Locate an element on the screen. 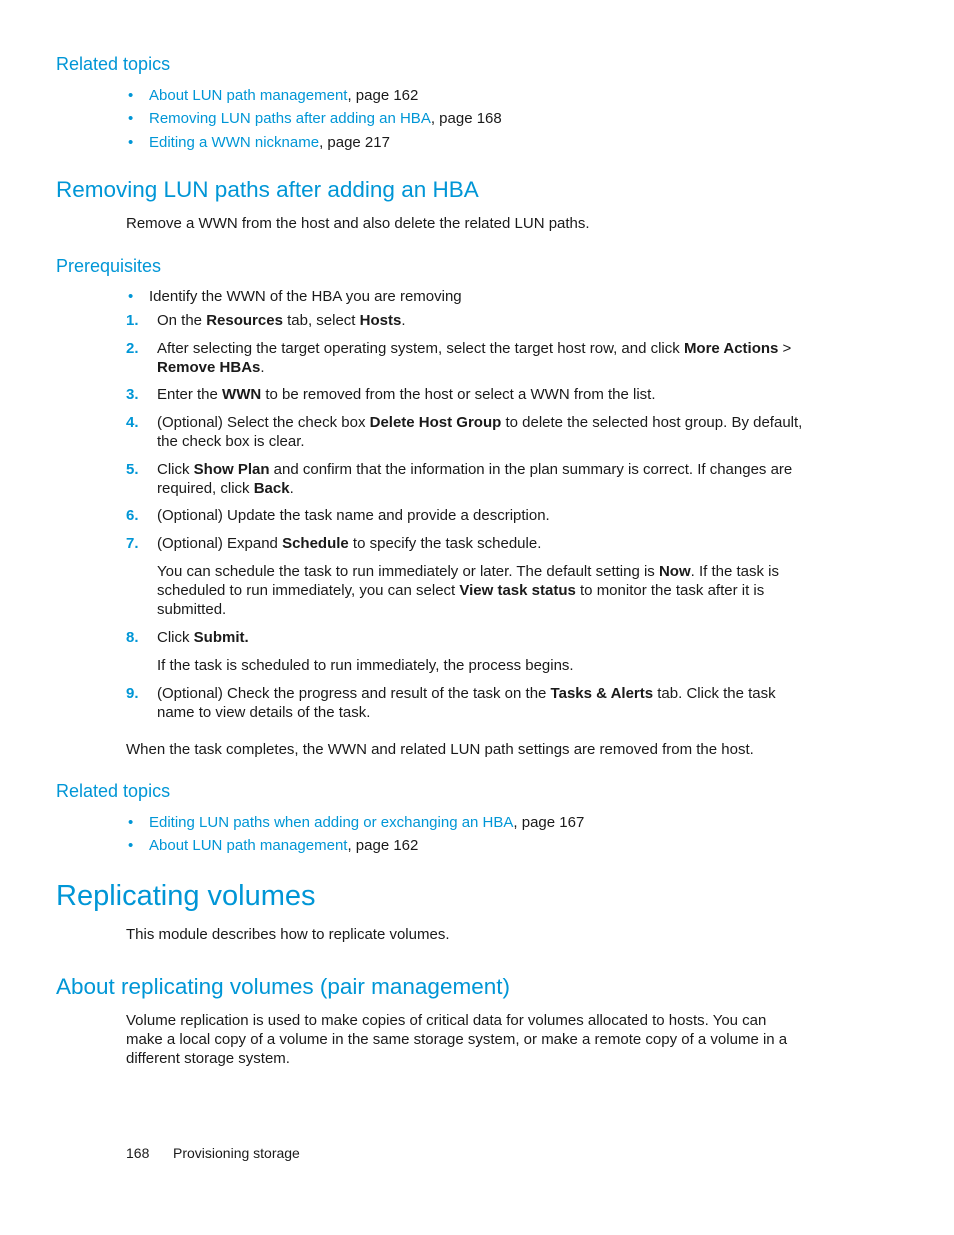  page-number: 168 is located at coordinates (138, 1153).